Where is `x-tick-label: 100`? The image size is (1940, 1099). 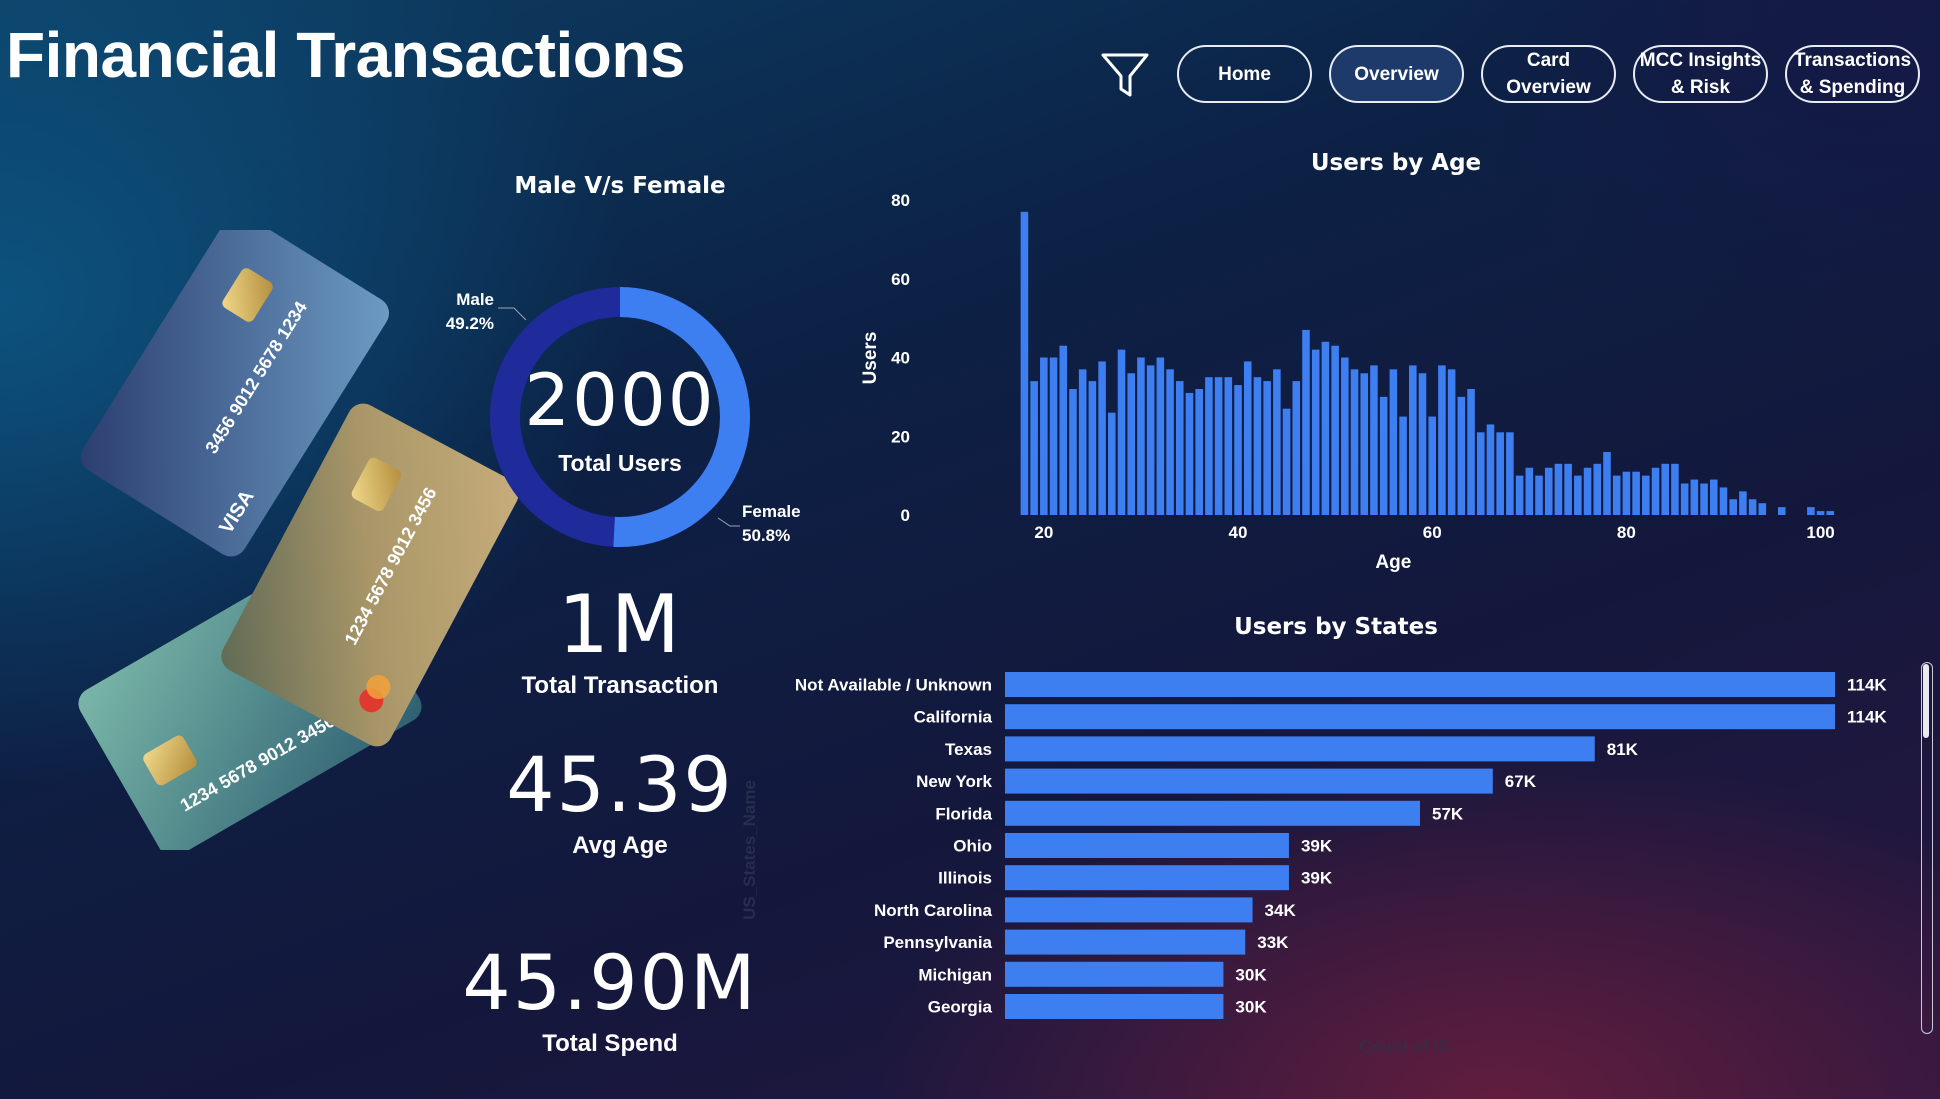 x-tick-label: 100 is located at coordinates (1820, 532).